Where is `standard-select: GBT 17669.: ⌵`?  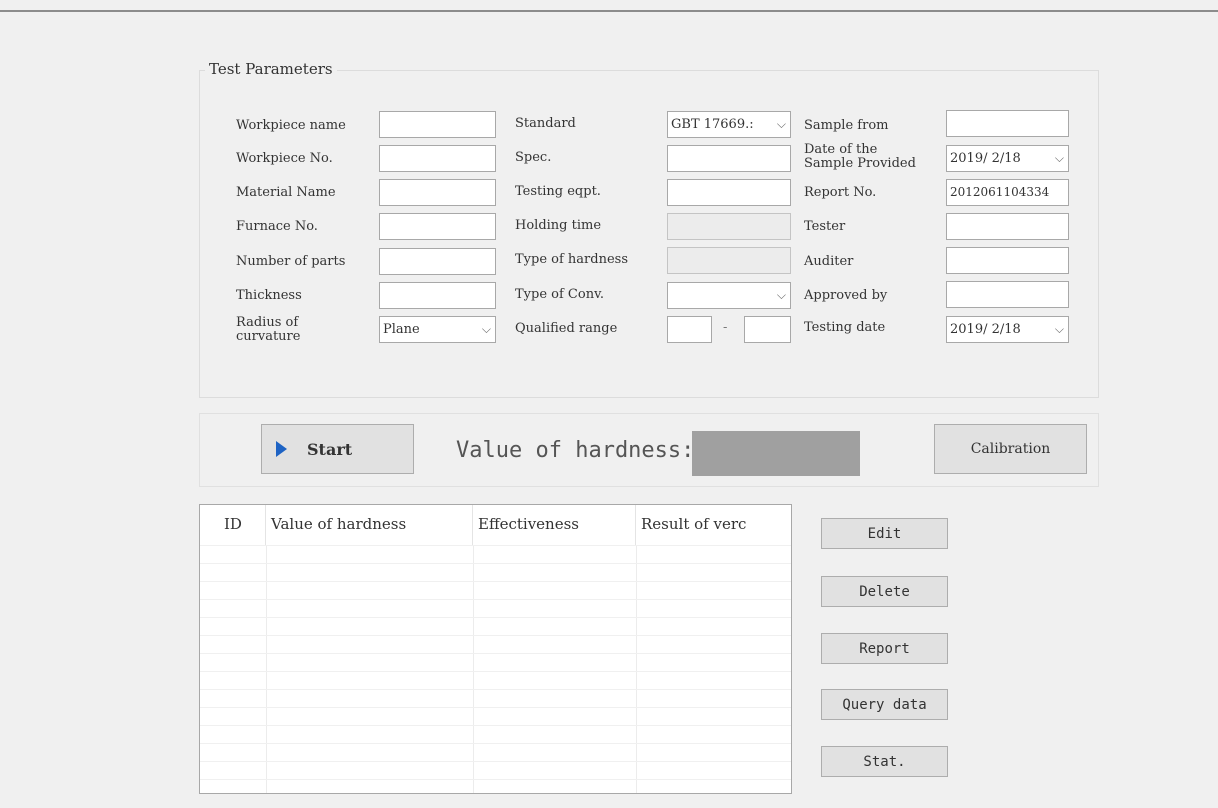
standard-select: GBT 17669.: ⌵ is located at coordinates (729, 124).